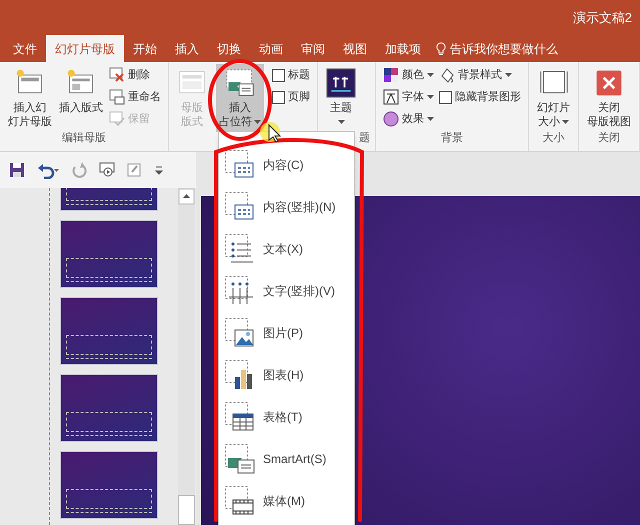  Describe the element at coordinates (441, 49) in the screenshot. I see `lightbulb-icon` at that location.